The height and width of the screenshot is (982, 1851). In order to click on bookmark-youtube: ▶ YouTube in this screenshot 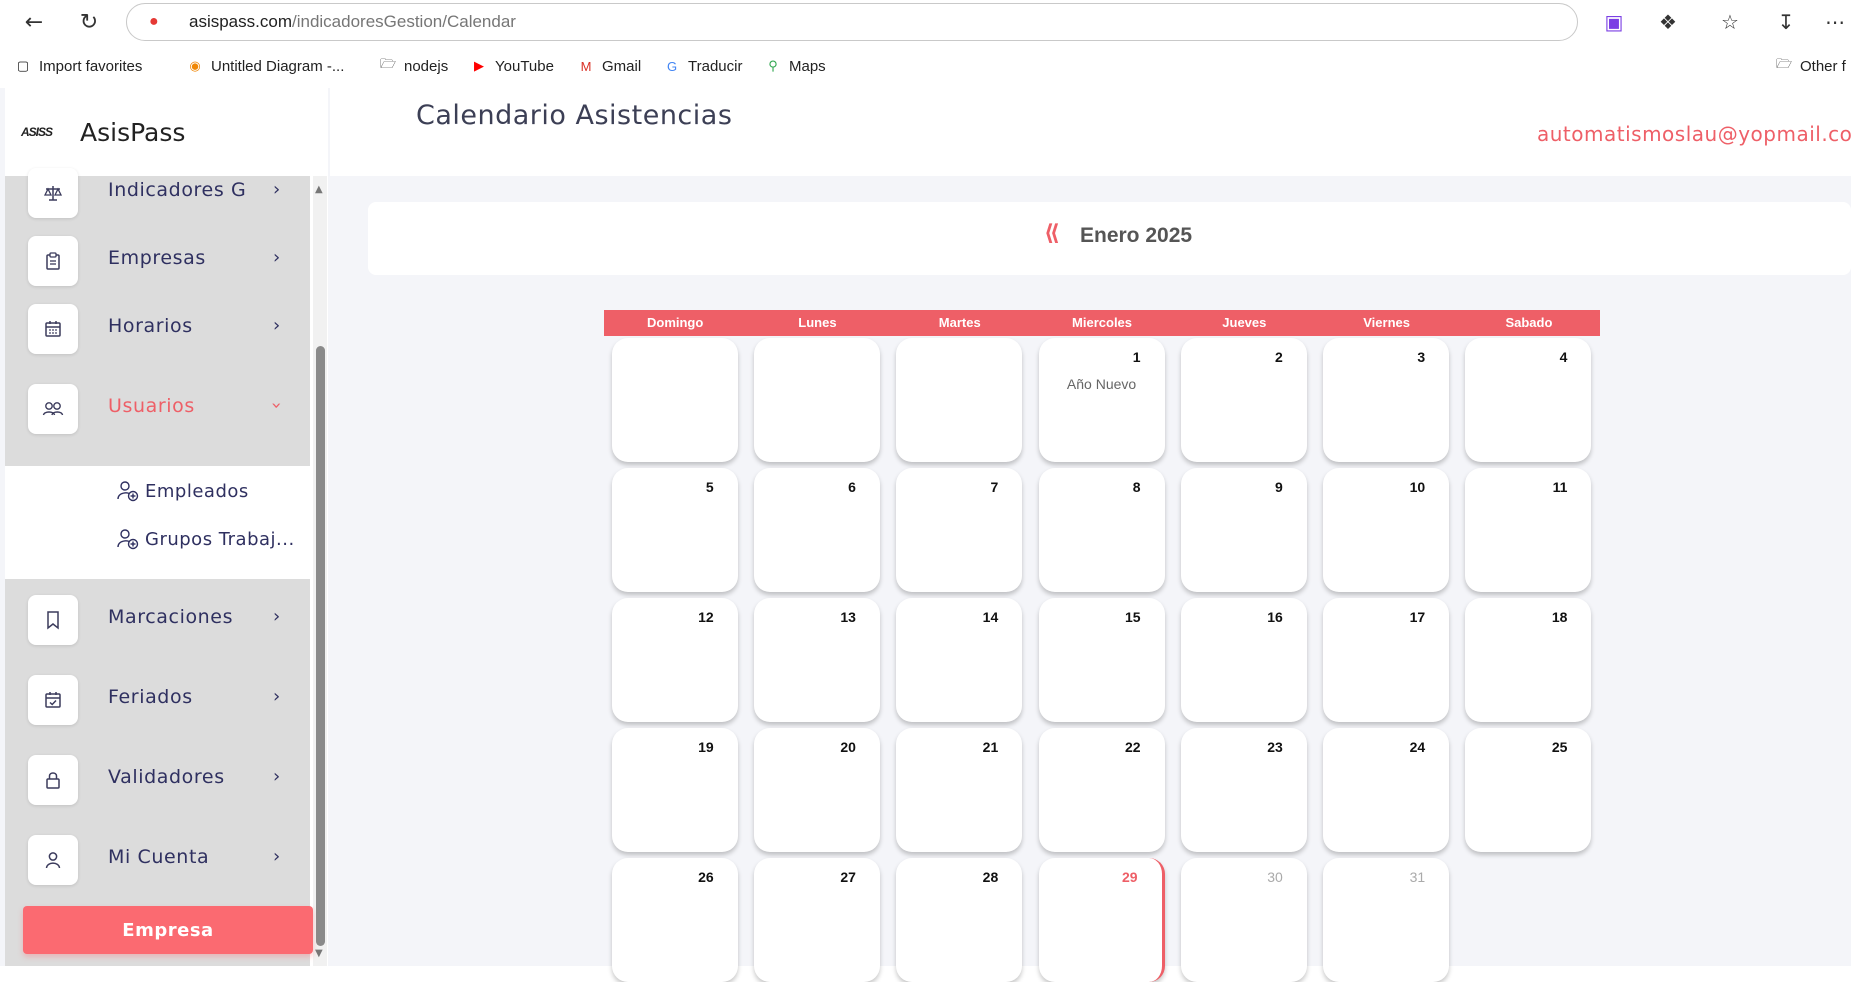, I will do `click(512, 66)`.